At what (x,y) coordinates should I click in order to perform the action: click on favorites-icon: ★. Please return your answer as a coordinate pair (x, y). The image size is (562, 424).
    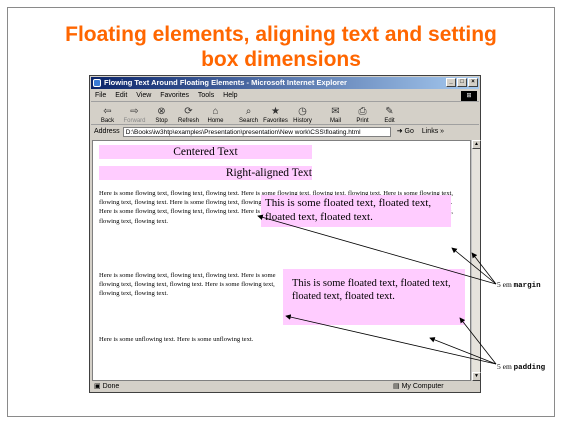
    Looking at the image, I should click on (275, 111).